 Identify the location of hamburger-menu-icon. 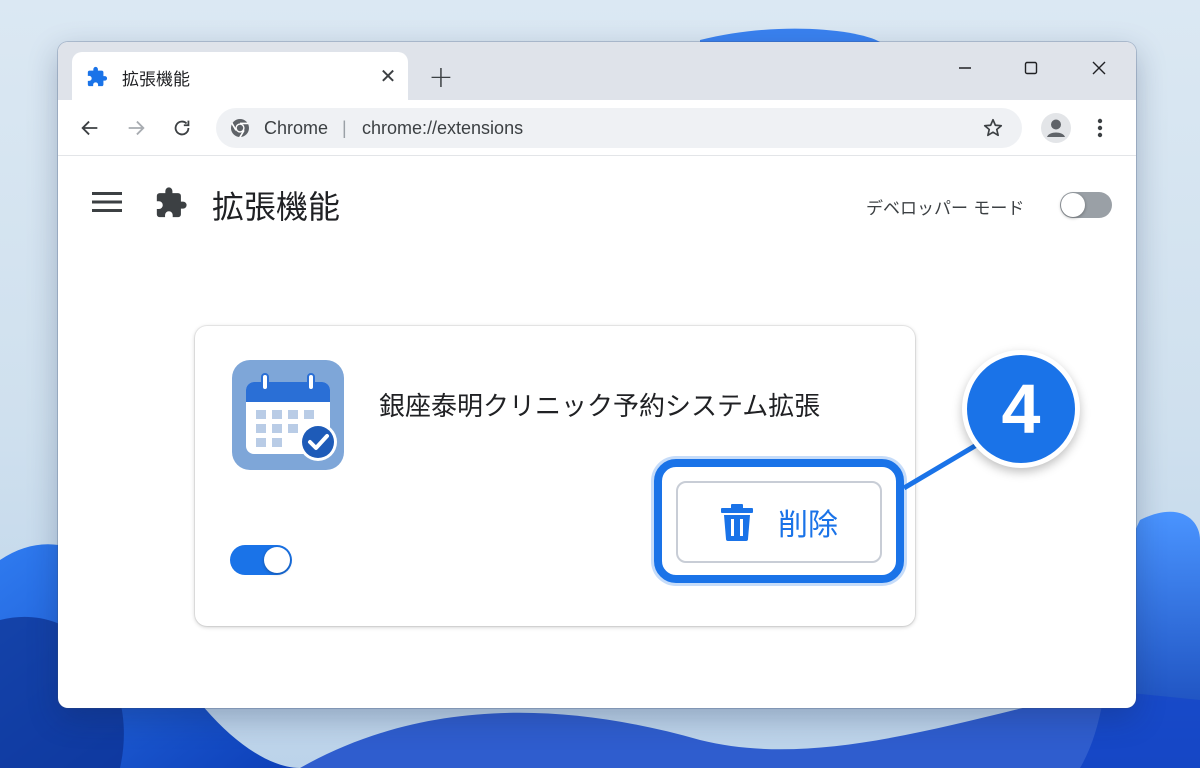
(108, 203).